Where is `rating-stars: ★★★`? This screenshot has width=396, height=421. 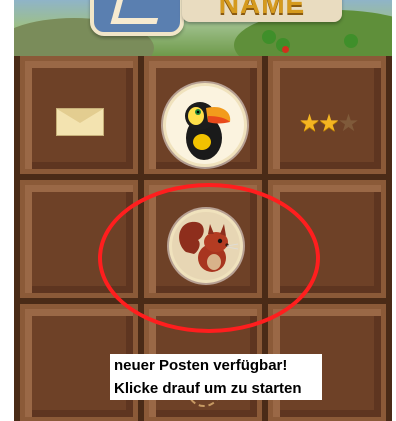
rating-stars: ★★★ is located at coordinates (328, 123).